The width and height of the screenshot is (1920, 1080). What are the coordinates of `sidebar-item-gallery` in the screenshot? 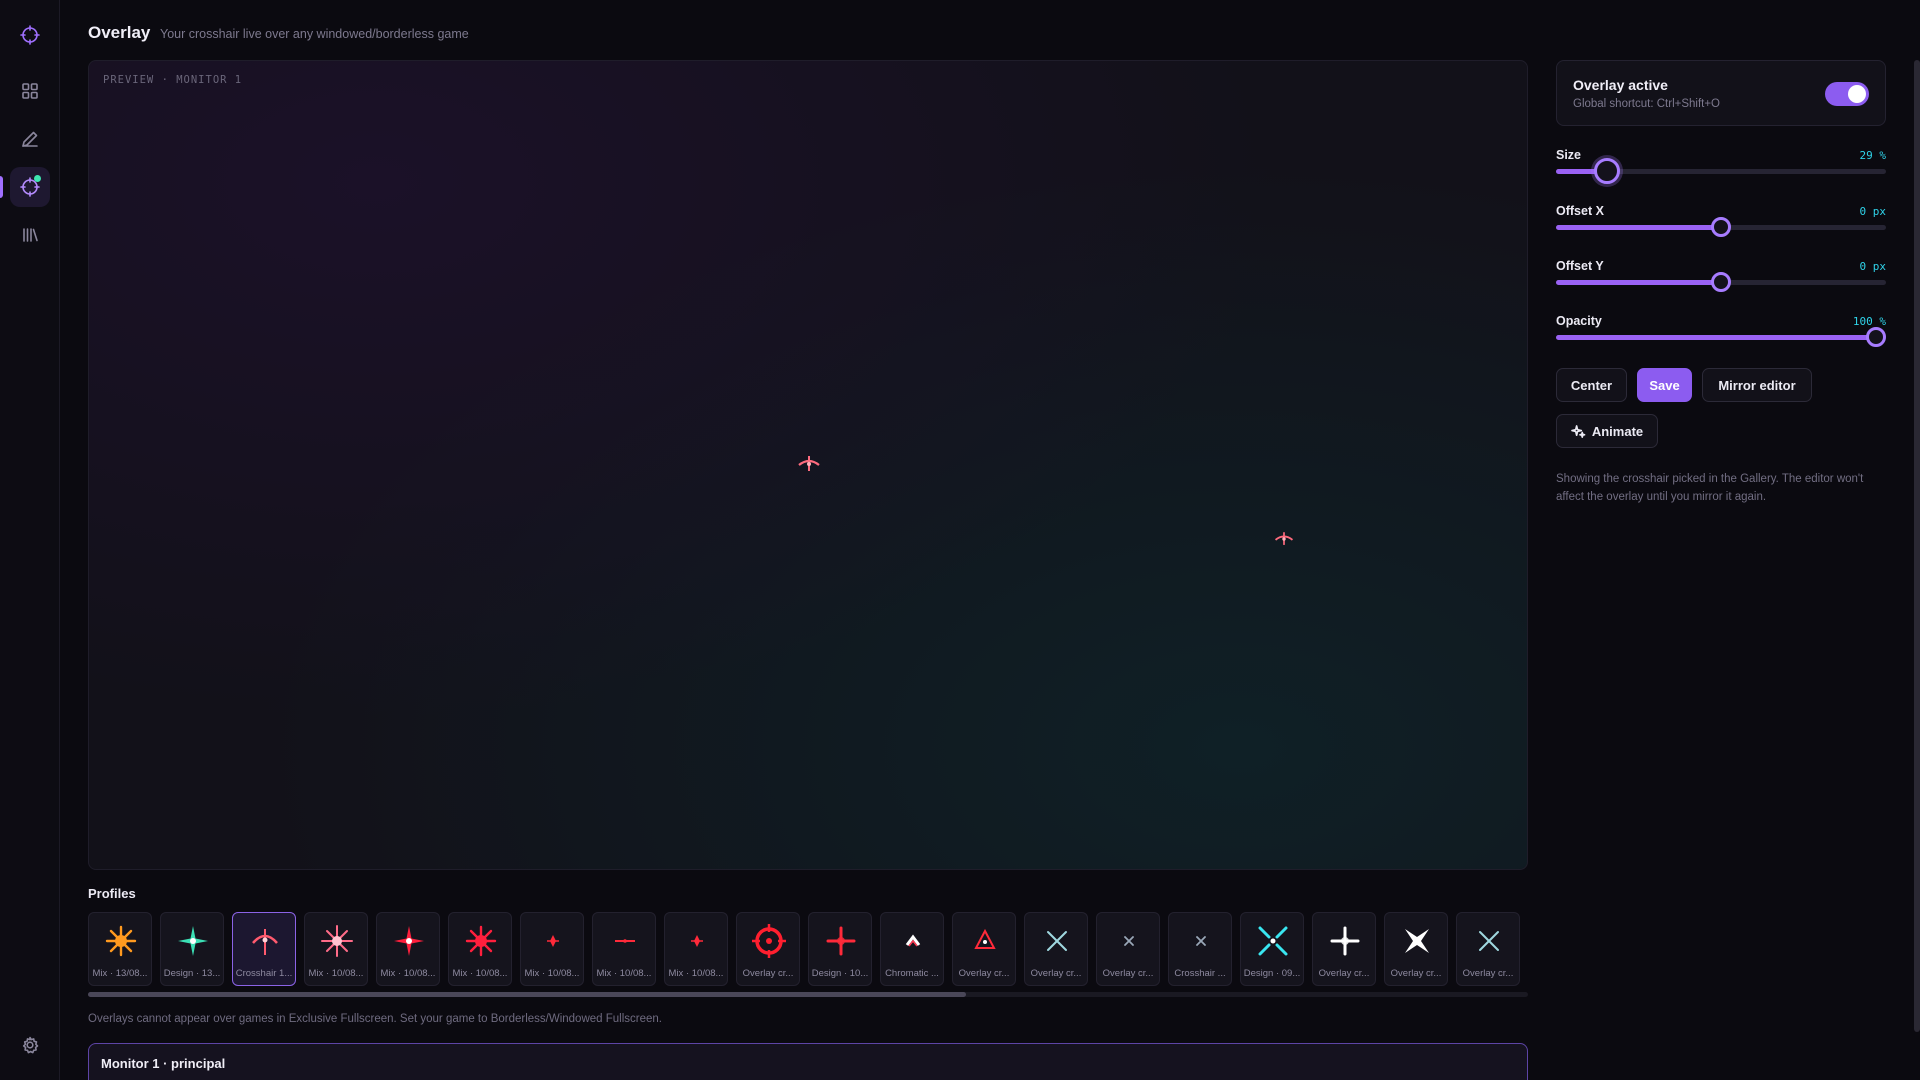 It's located at (30, 91).